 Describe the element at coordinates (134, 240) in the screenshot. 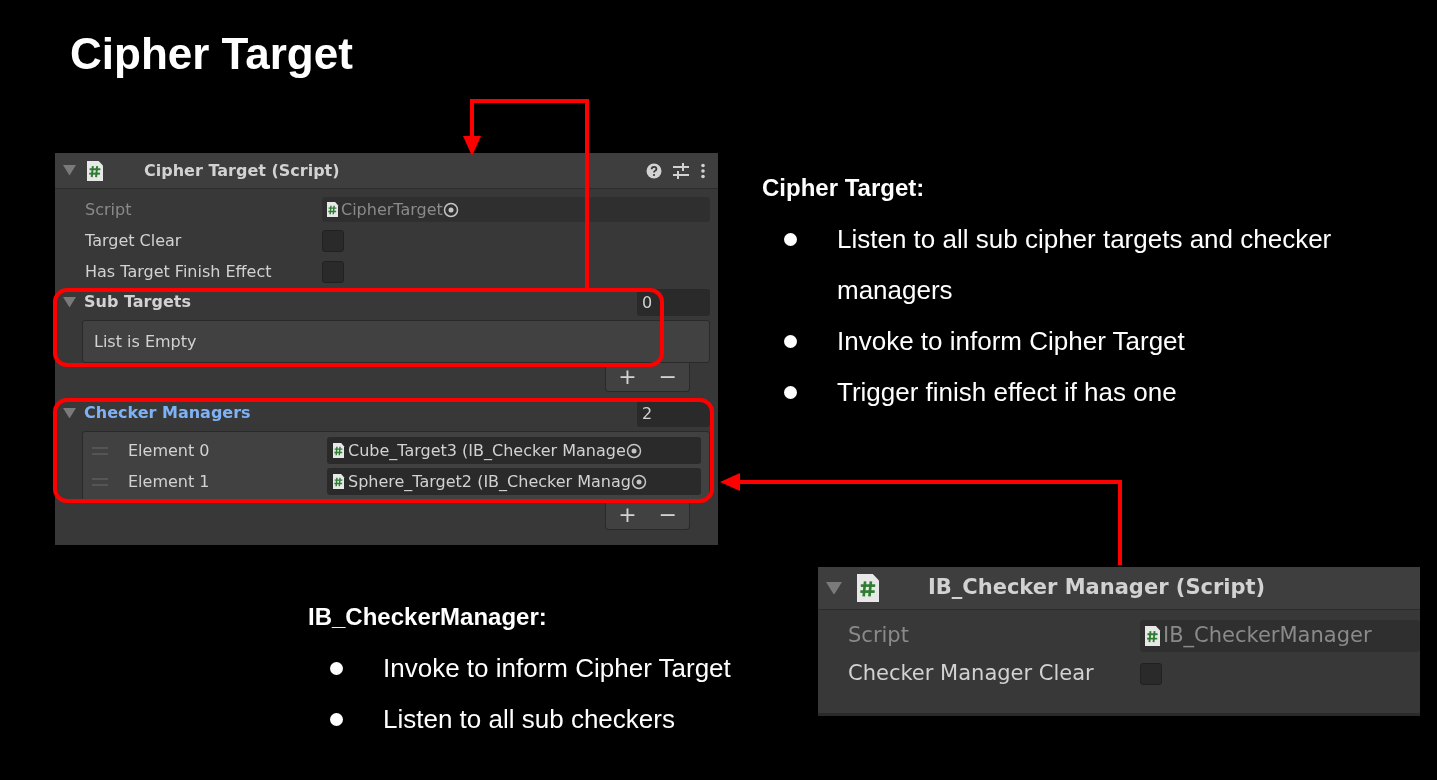

I see `field-label: Target Clear` at that location.